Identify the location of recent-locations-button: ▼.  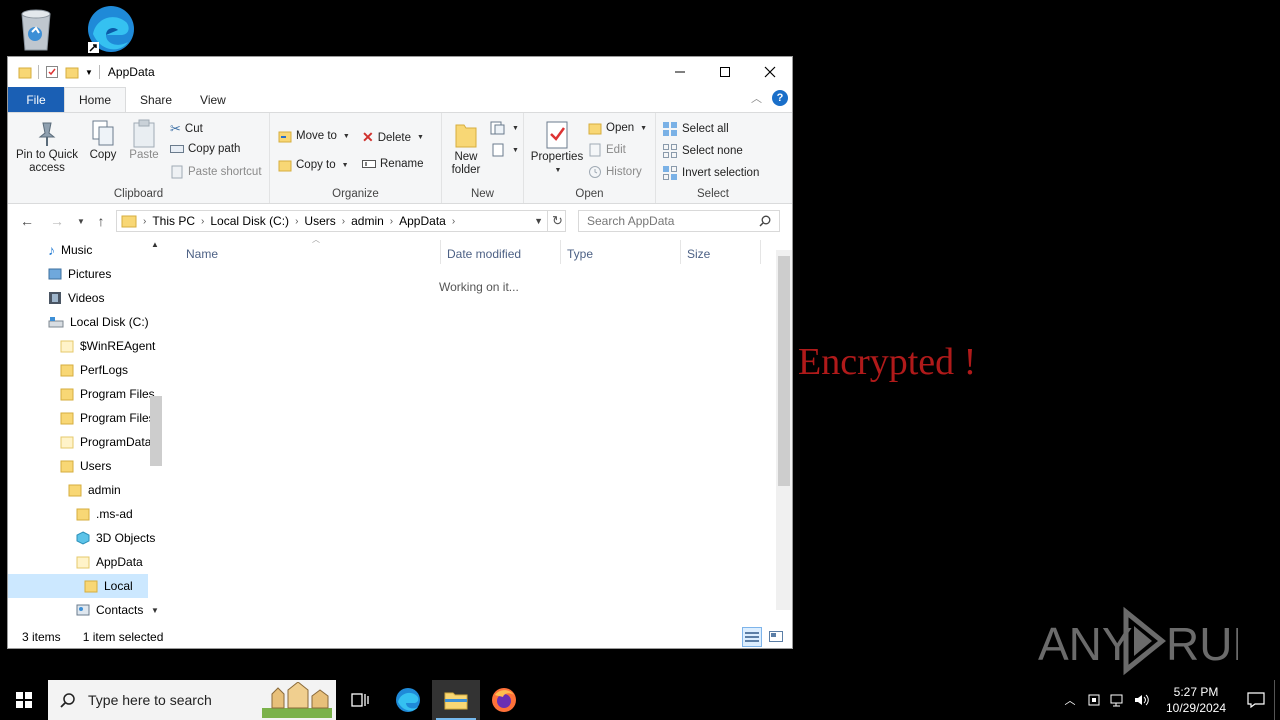
(81, 221).